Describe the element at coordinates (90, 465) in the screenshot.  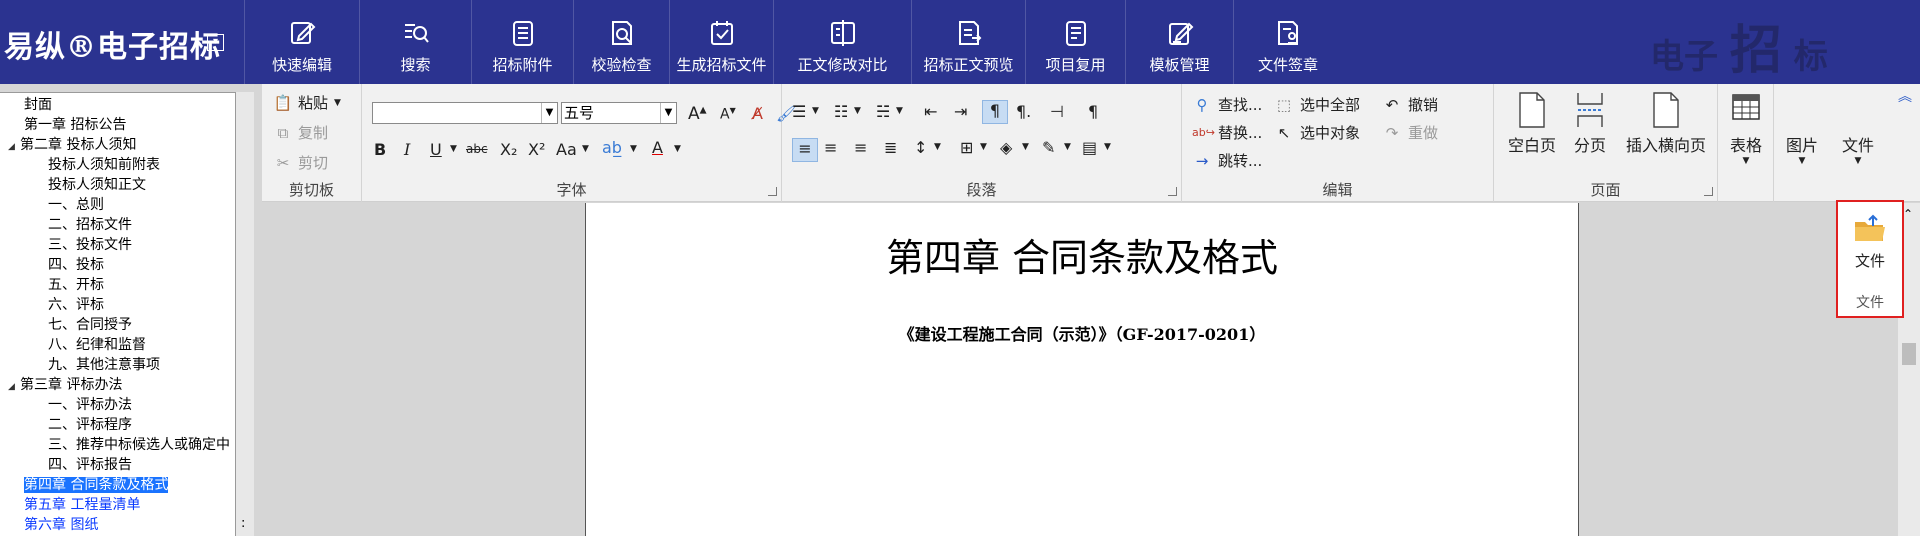
I see `tree-item: 四、评标报告` at that location.